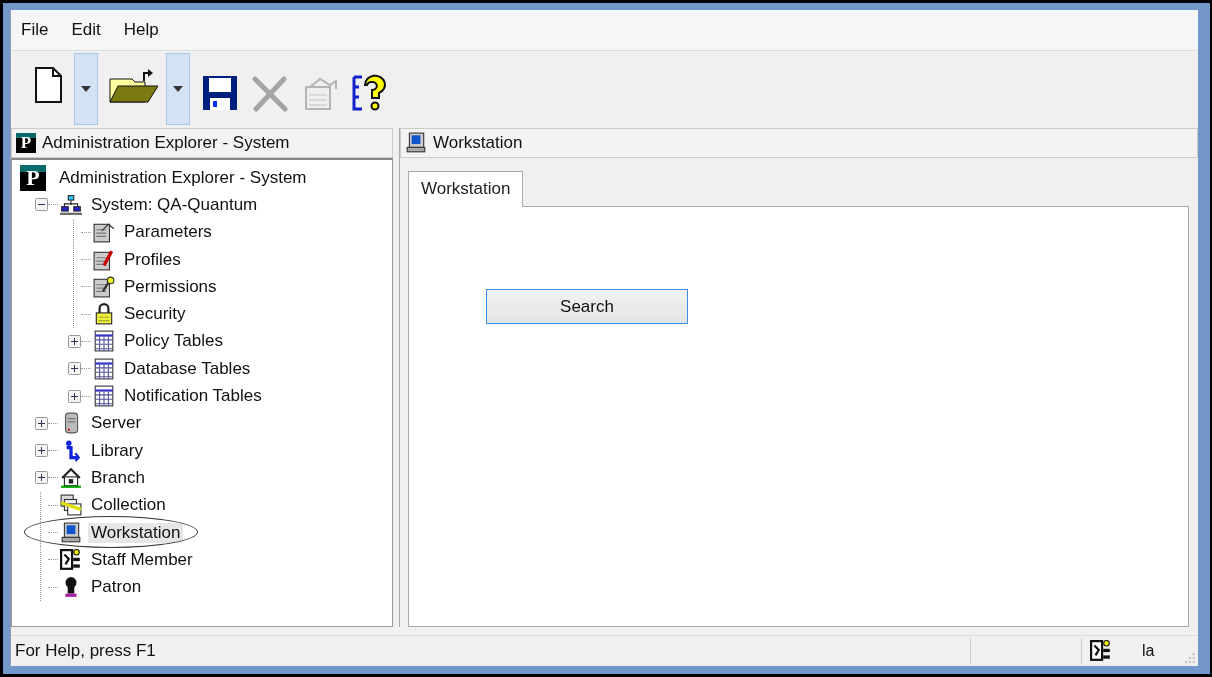 This screenshot has height=677, width=1212. I want to click on tree-item: Policy Tables, so click(173, 341).